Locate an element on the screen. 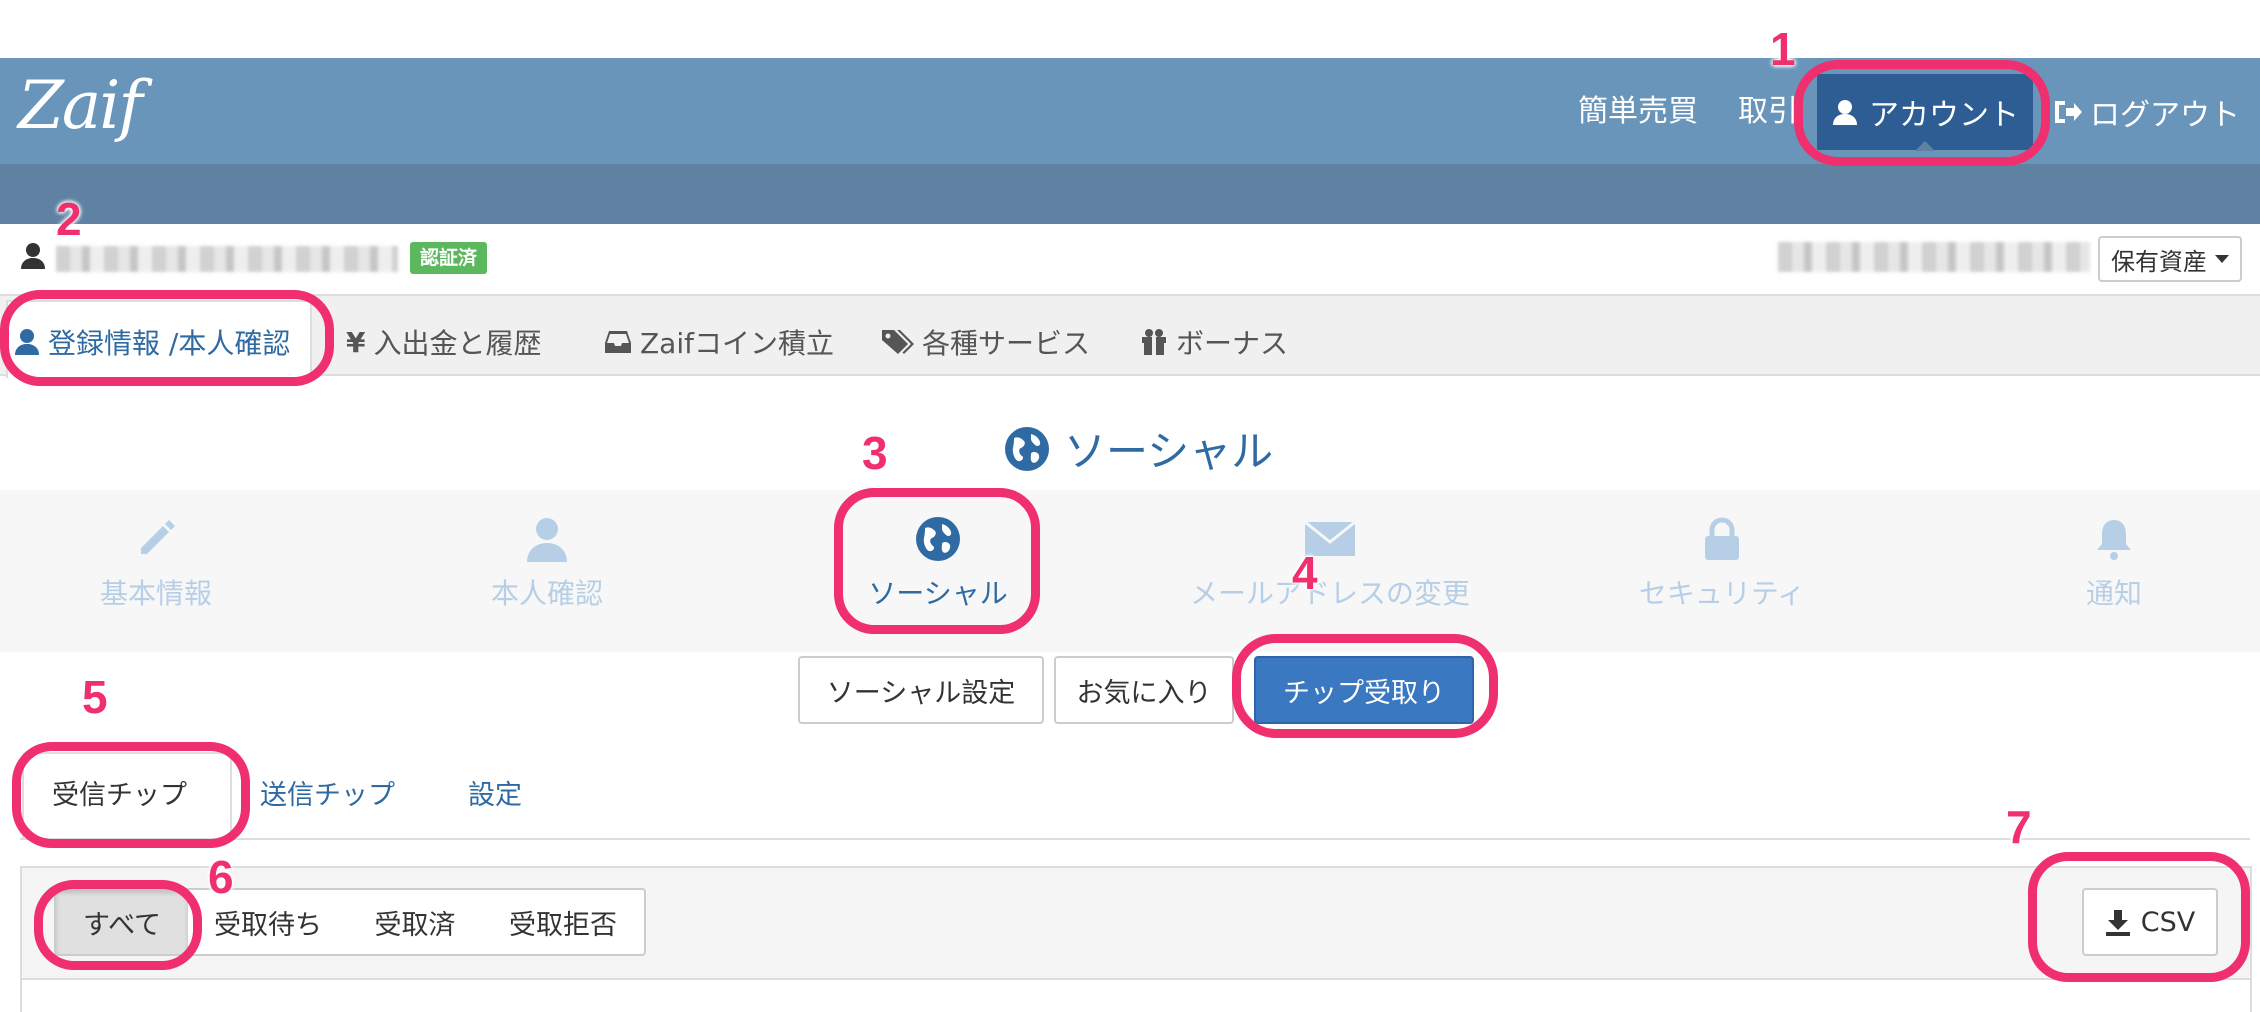 The height and width of the screenshot is (1012, 2260). navbar-subbar is located at coordinates (1130, 194).